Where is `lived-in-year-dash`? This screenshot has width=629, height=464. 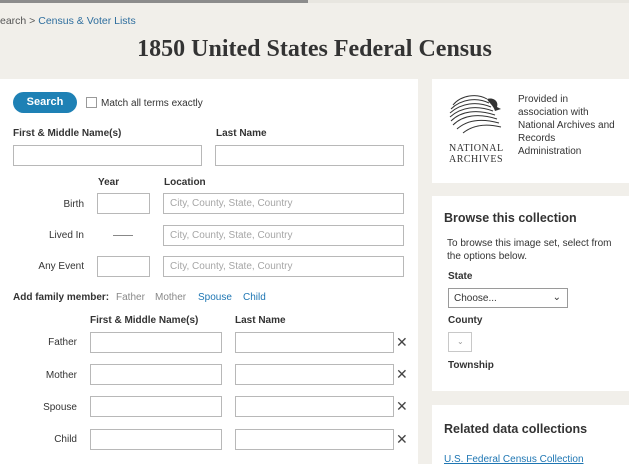
lived-in-year-dash is located at coordinates (123, 235).